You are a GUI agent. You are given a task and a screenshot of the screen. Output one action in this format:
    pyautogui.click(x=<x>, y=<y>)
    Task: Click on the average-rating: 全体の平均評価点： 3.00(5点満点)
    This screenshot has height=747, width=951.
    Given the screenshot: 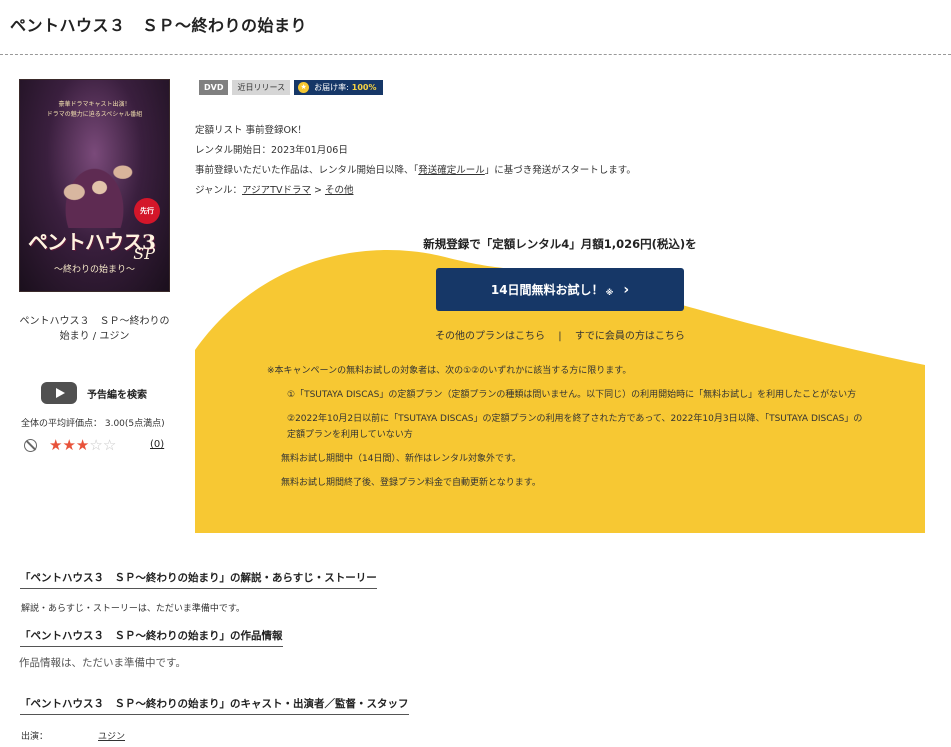 What is the action you would take?
    pyautogui.click(x=93, y=424)
    